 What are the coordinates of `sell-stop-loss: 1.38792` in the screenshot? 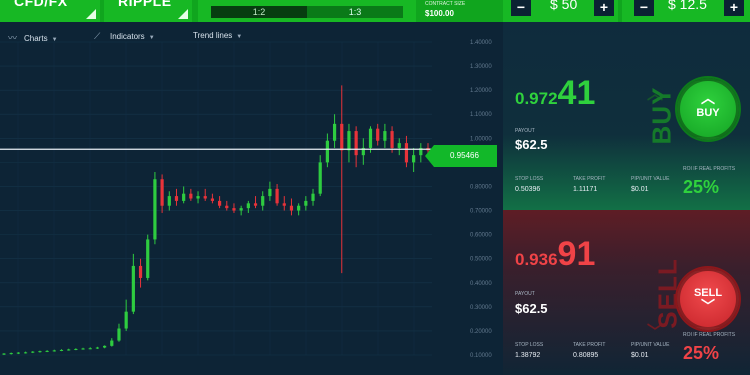 It's located at (528, 355).